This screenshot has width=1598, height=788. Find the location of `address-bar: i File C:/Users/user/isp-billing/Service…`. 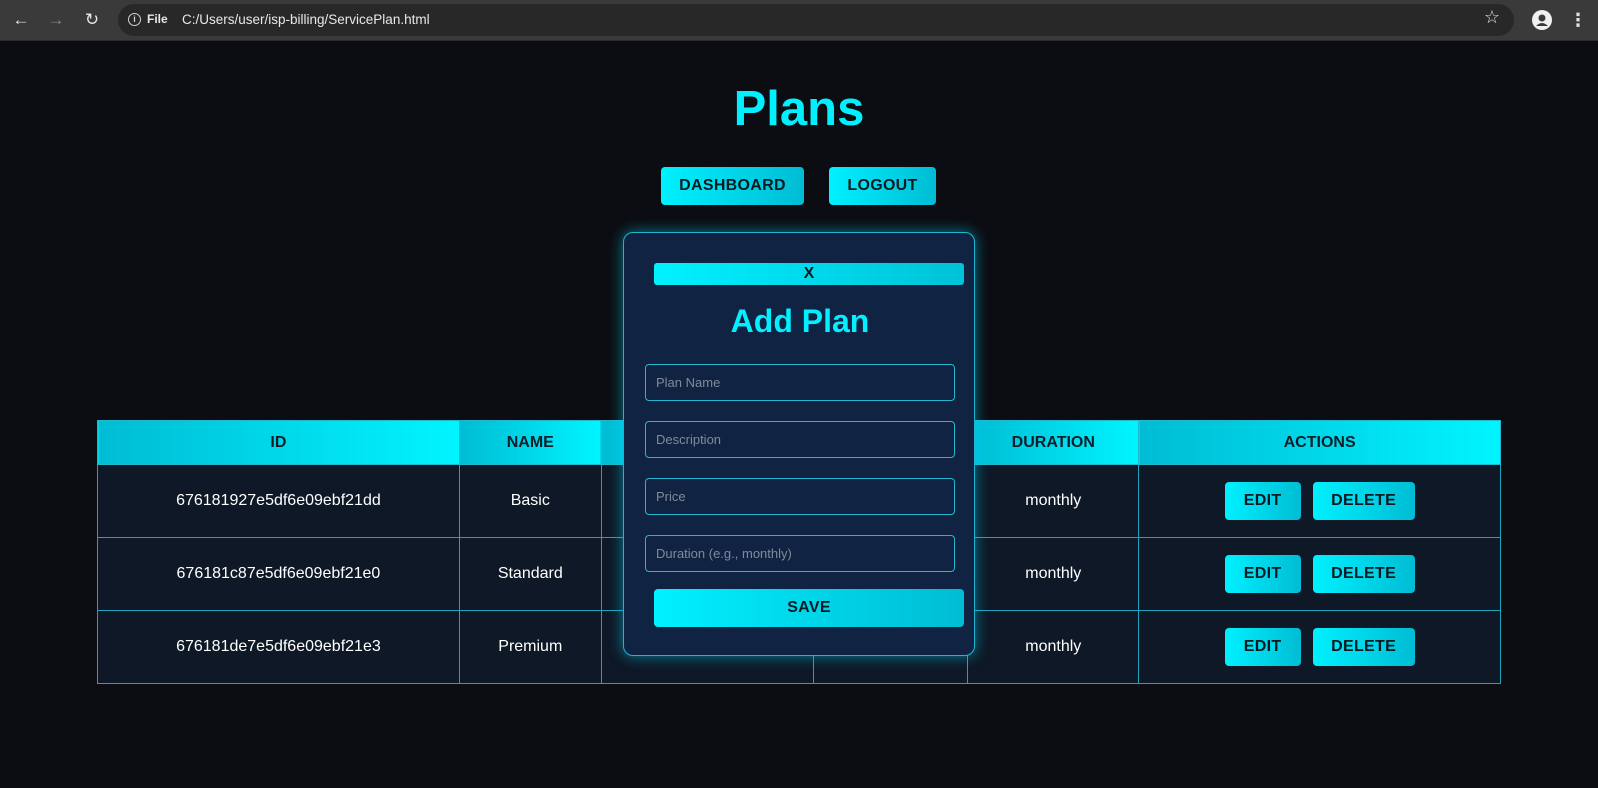

address-bar: i File C:/Users/user/isp-billing/Service… is located at coordinates (816, 20).